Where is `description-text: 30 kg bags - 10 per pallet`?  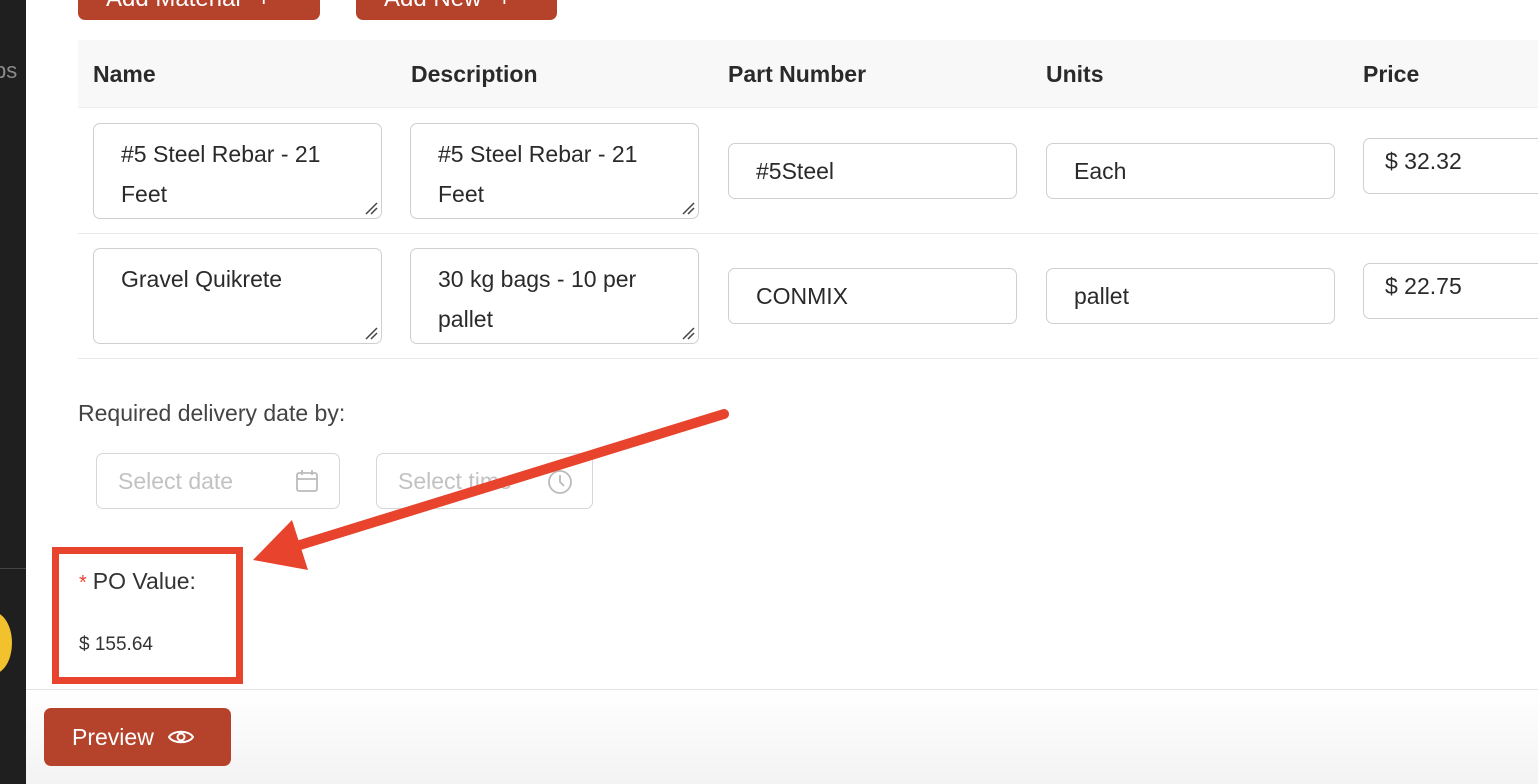
description-text: 30 kg bags - 10 per pallet is located at coordinates (537, 299).